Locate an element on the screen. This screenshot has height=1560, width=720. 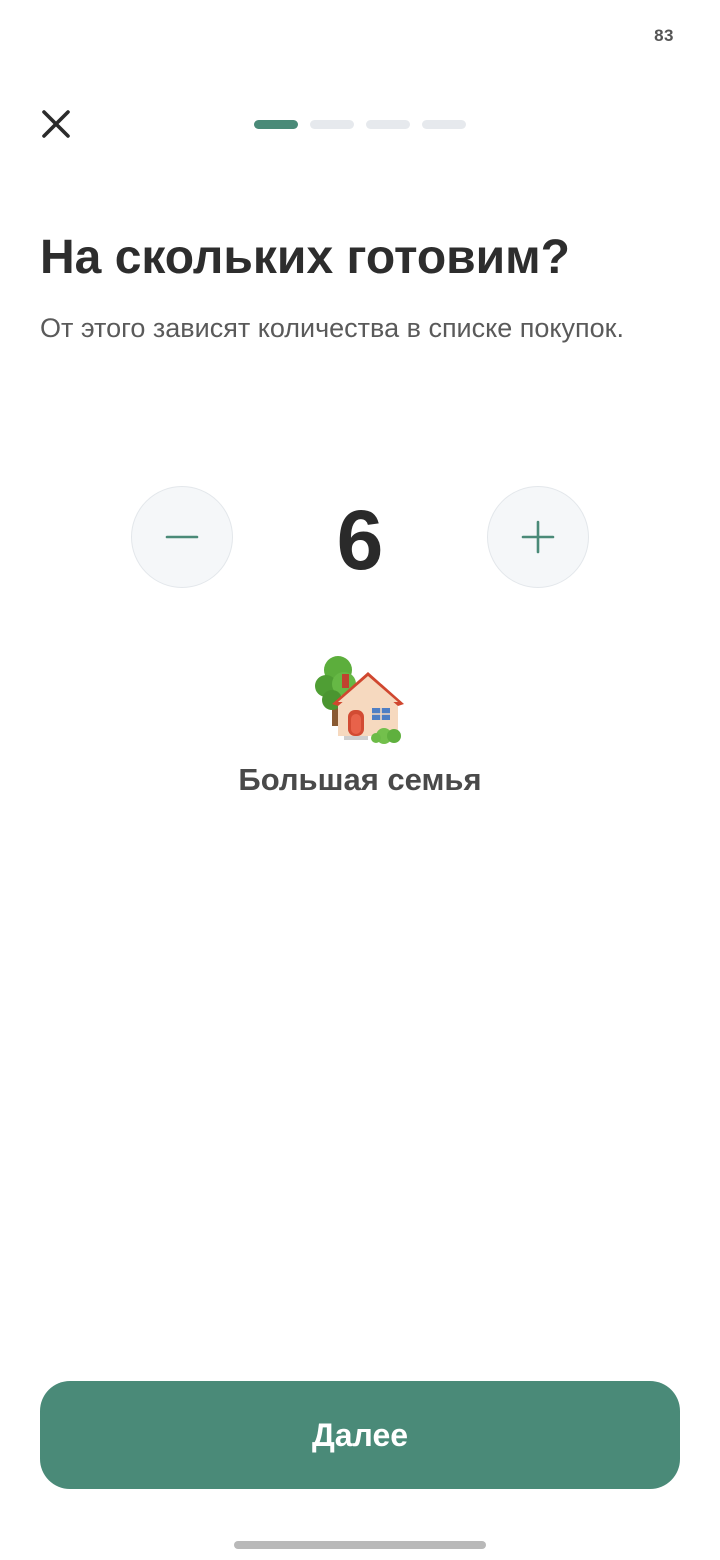
minus-icon is located at coordinates (182, 537).